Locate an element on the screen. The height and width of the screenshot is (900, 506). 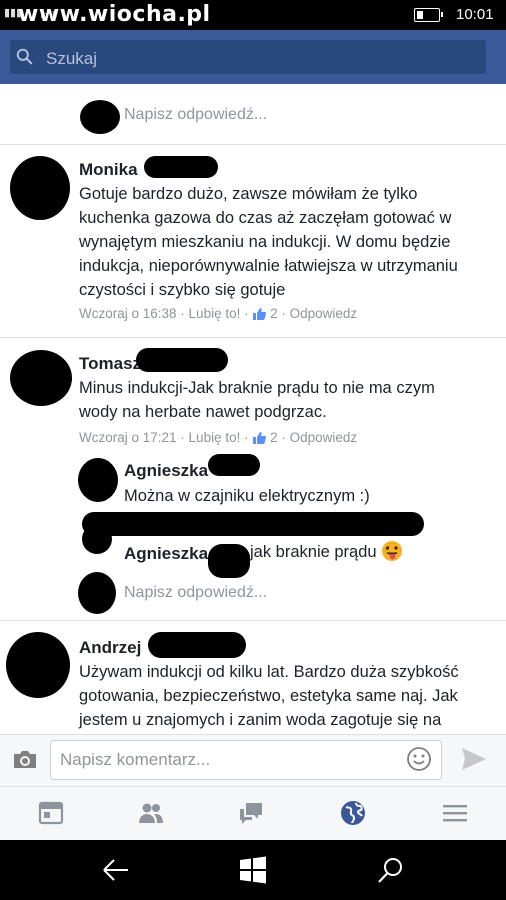
friends-icon is located at coordinates (151, 813).